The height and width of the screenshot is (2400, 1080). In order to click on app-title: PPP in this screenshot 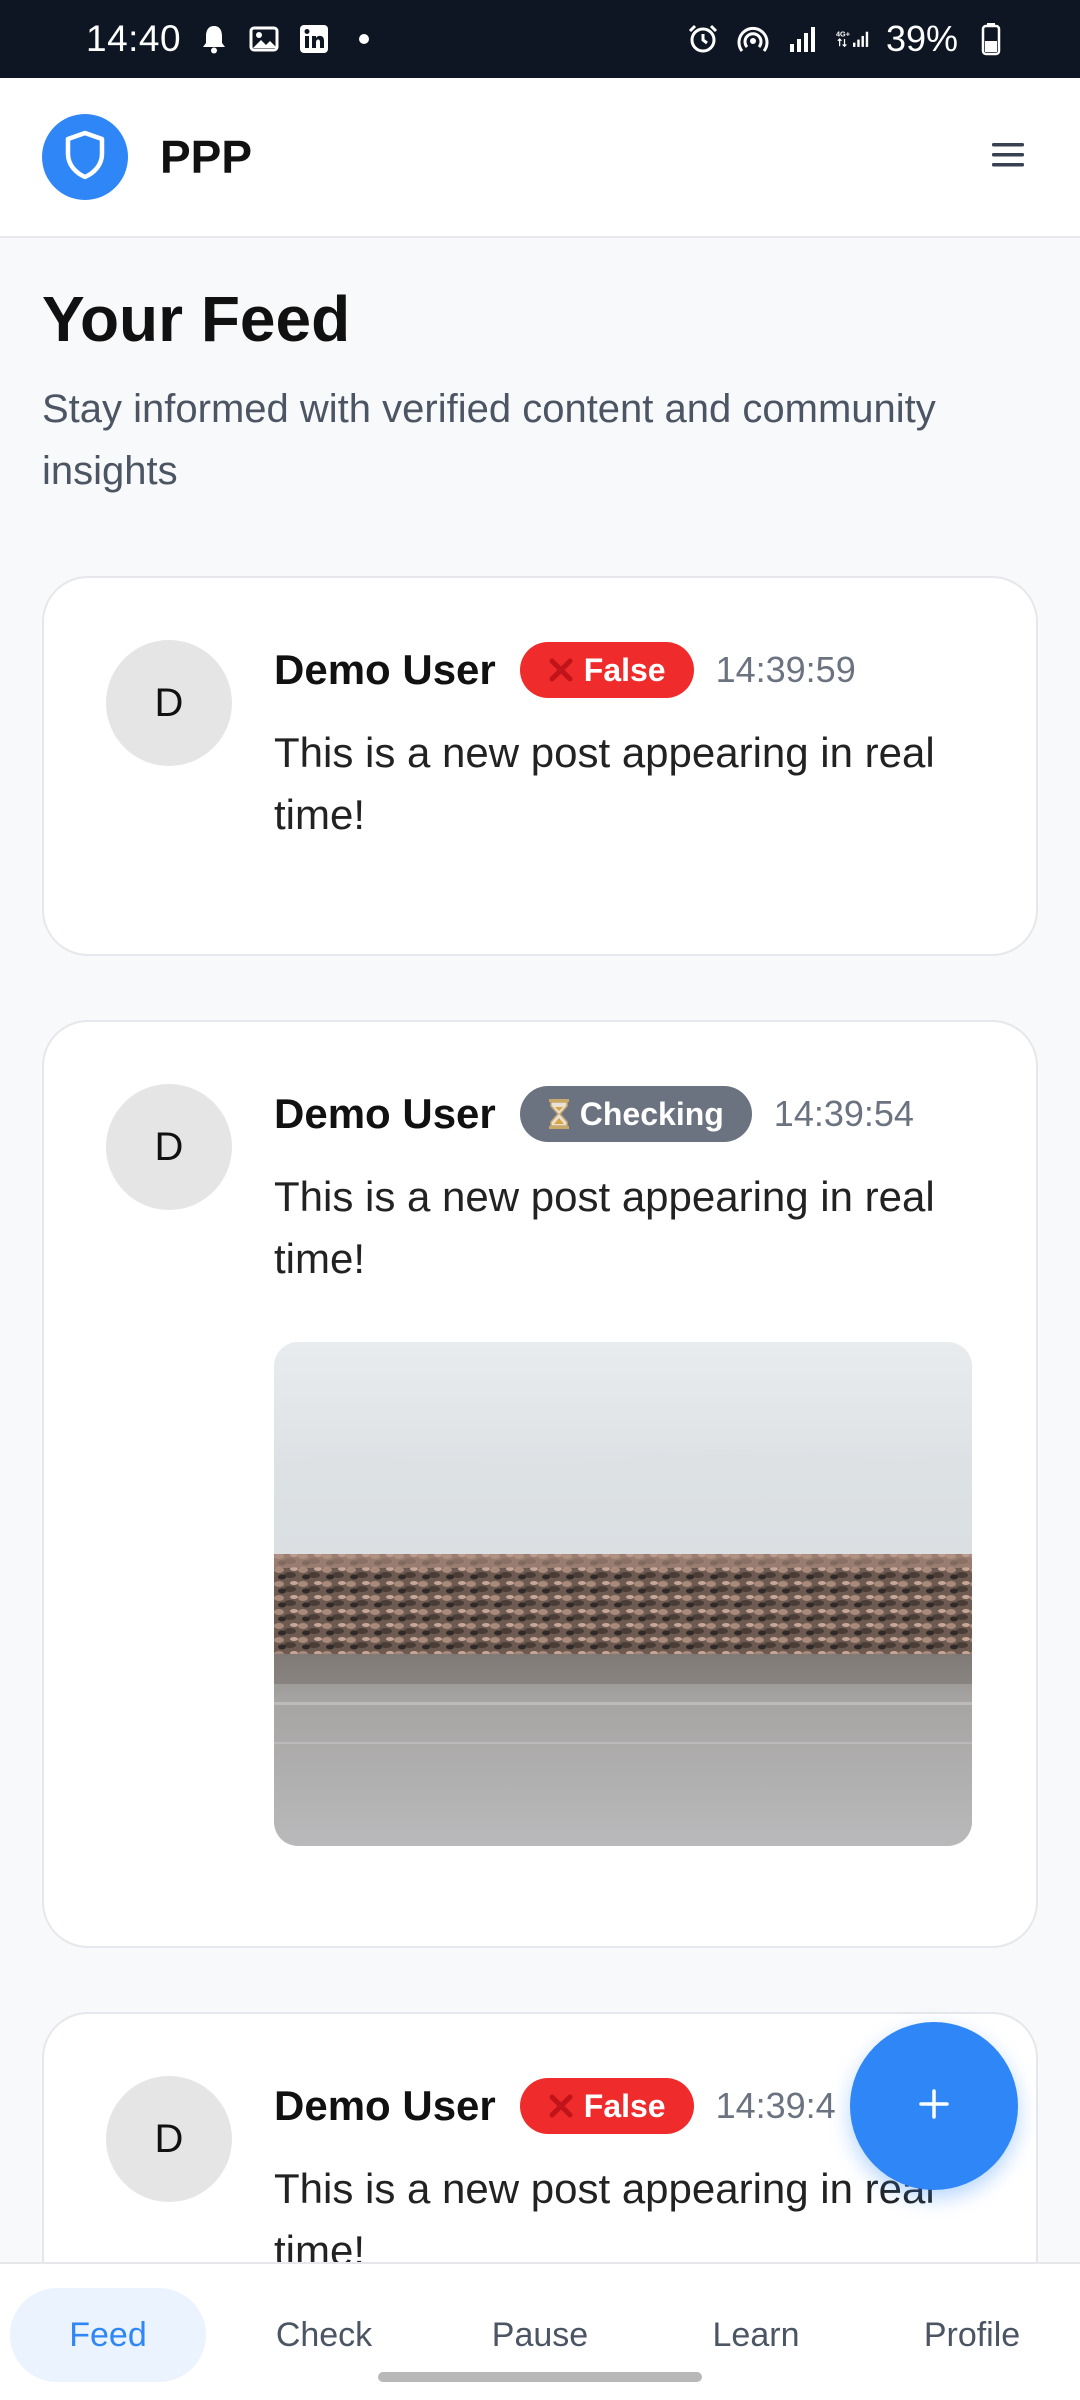, I will do `click(206, 157)`.